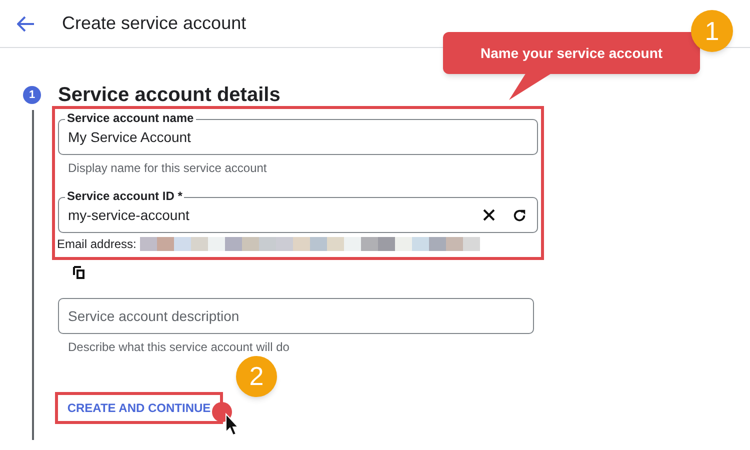 Image resolution: width=750 pixels, height=450 pixels. I want to click on page-title: Create service account, so click(154, 23).